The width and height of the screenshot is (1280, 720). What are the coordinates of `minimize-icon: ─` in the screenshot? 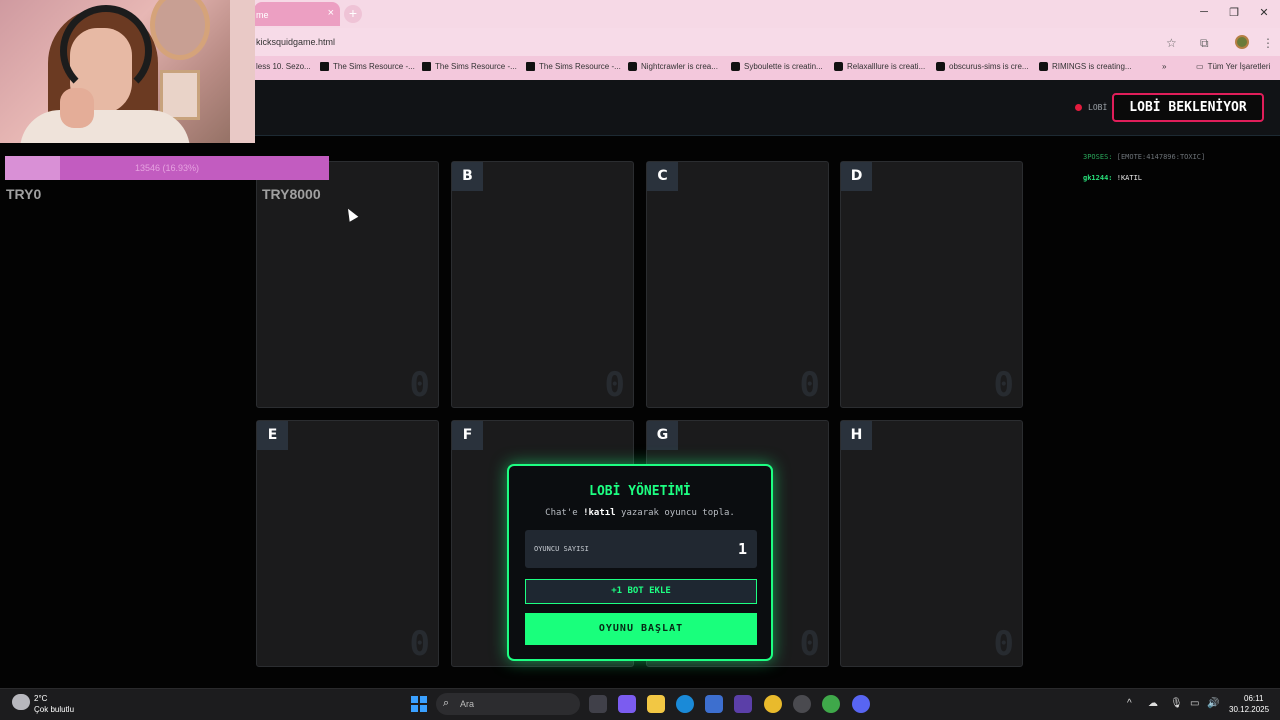 It's located at (1204, 12).